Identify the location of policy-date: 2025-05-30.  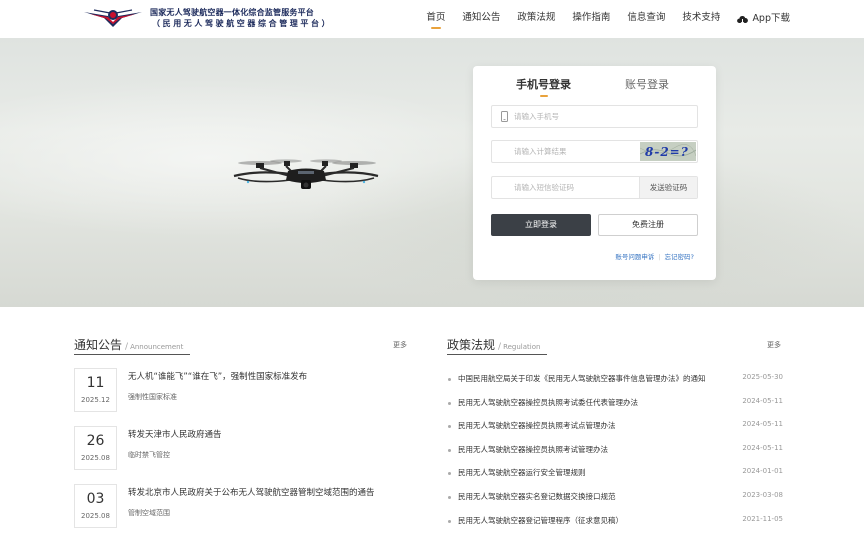
(762, 377).